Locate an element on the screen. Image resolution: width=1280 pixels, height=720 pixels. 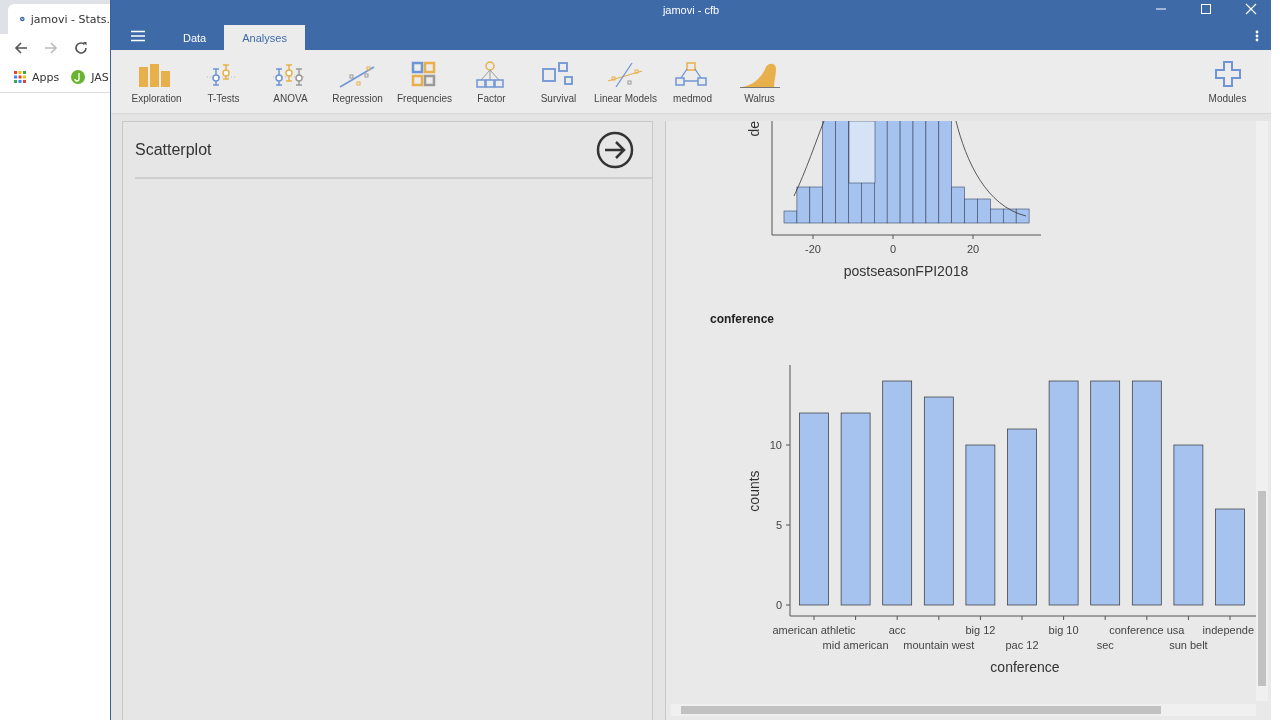
axis-tick-label: conference usa is located at coordinates (1147, 630).